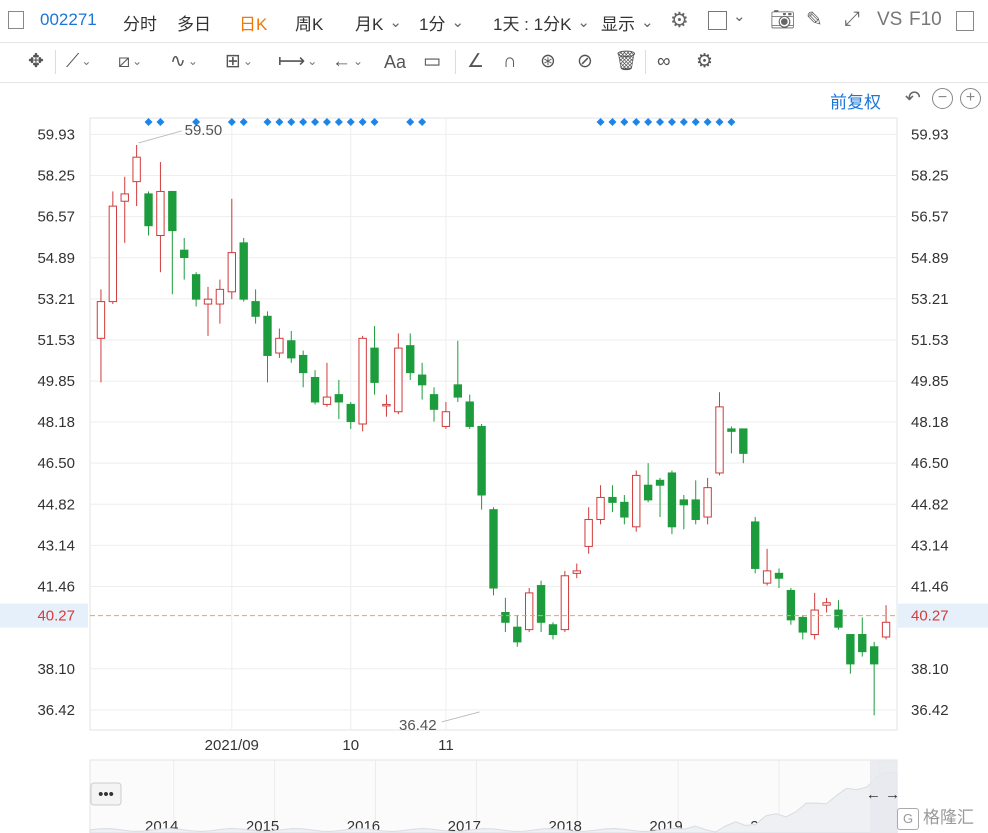 The image size is (988, 833). What do you see at coordinates (930, 381) in the screenshot?
I see `y-tick-label-right: 49.85` at bounding box center [930, 381].